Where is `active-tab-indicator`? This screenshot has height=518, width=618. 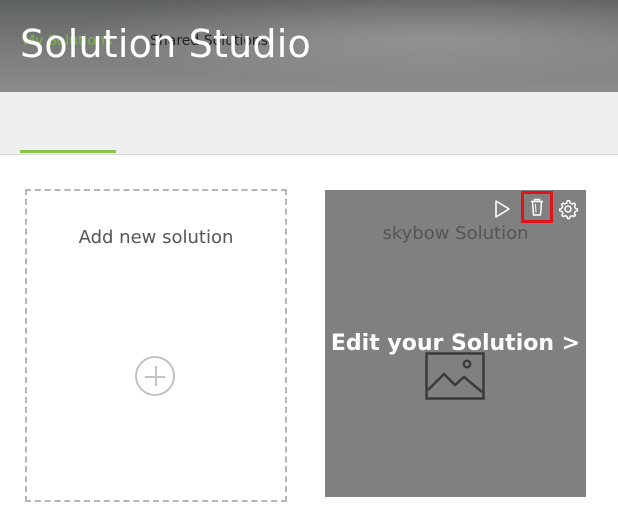 active-tab-indicator is located at coordinates (68, 151).